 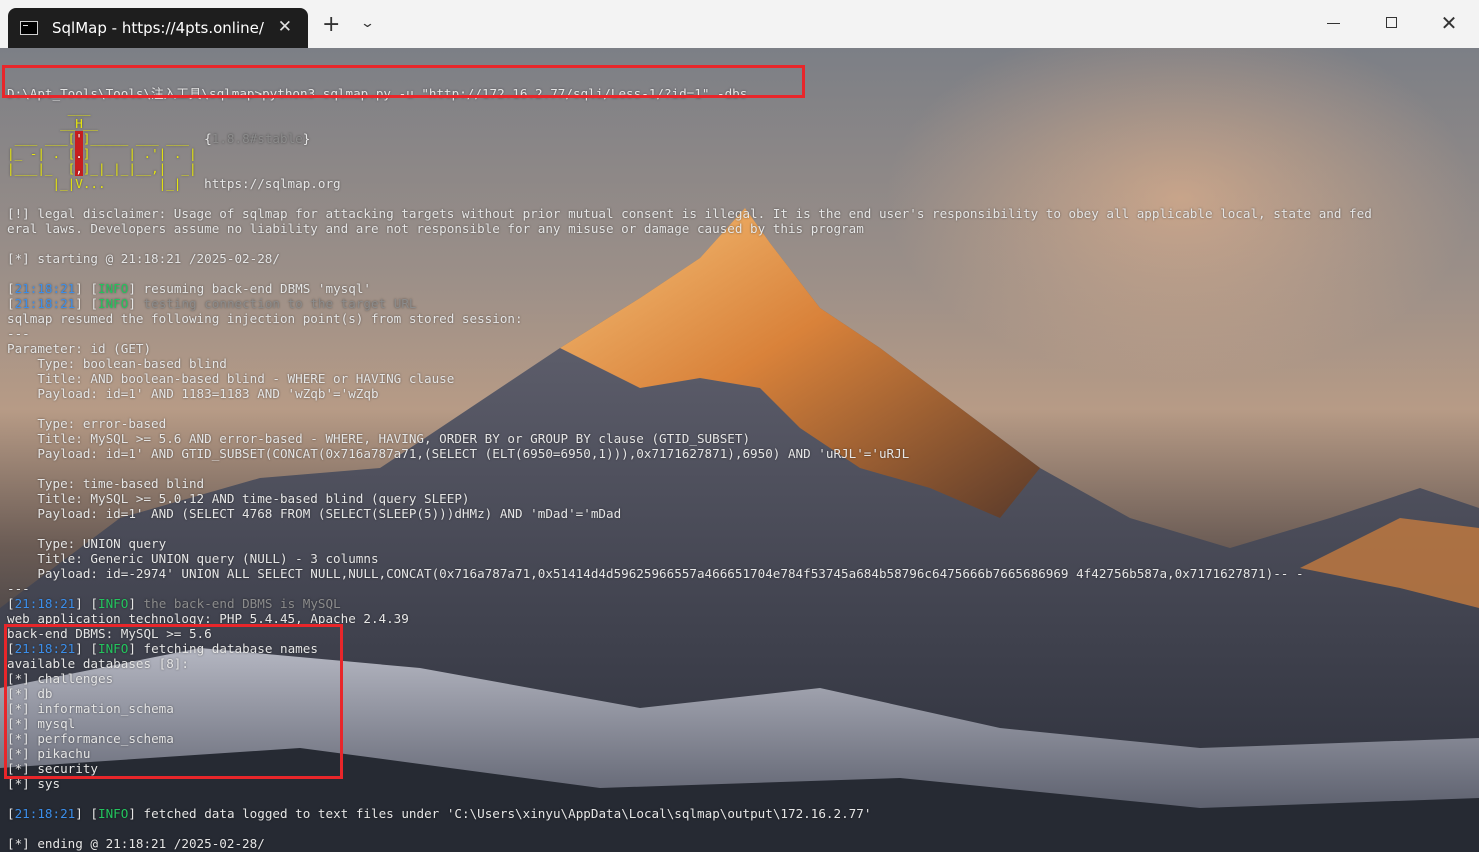 What do you see at coordinates (1449, 24) in the screenshot?
I see `close-window-button: ✕` at bounding box center [1449, 24].